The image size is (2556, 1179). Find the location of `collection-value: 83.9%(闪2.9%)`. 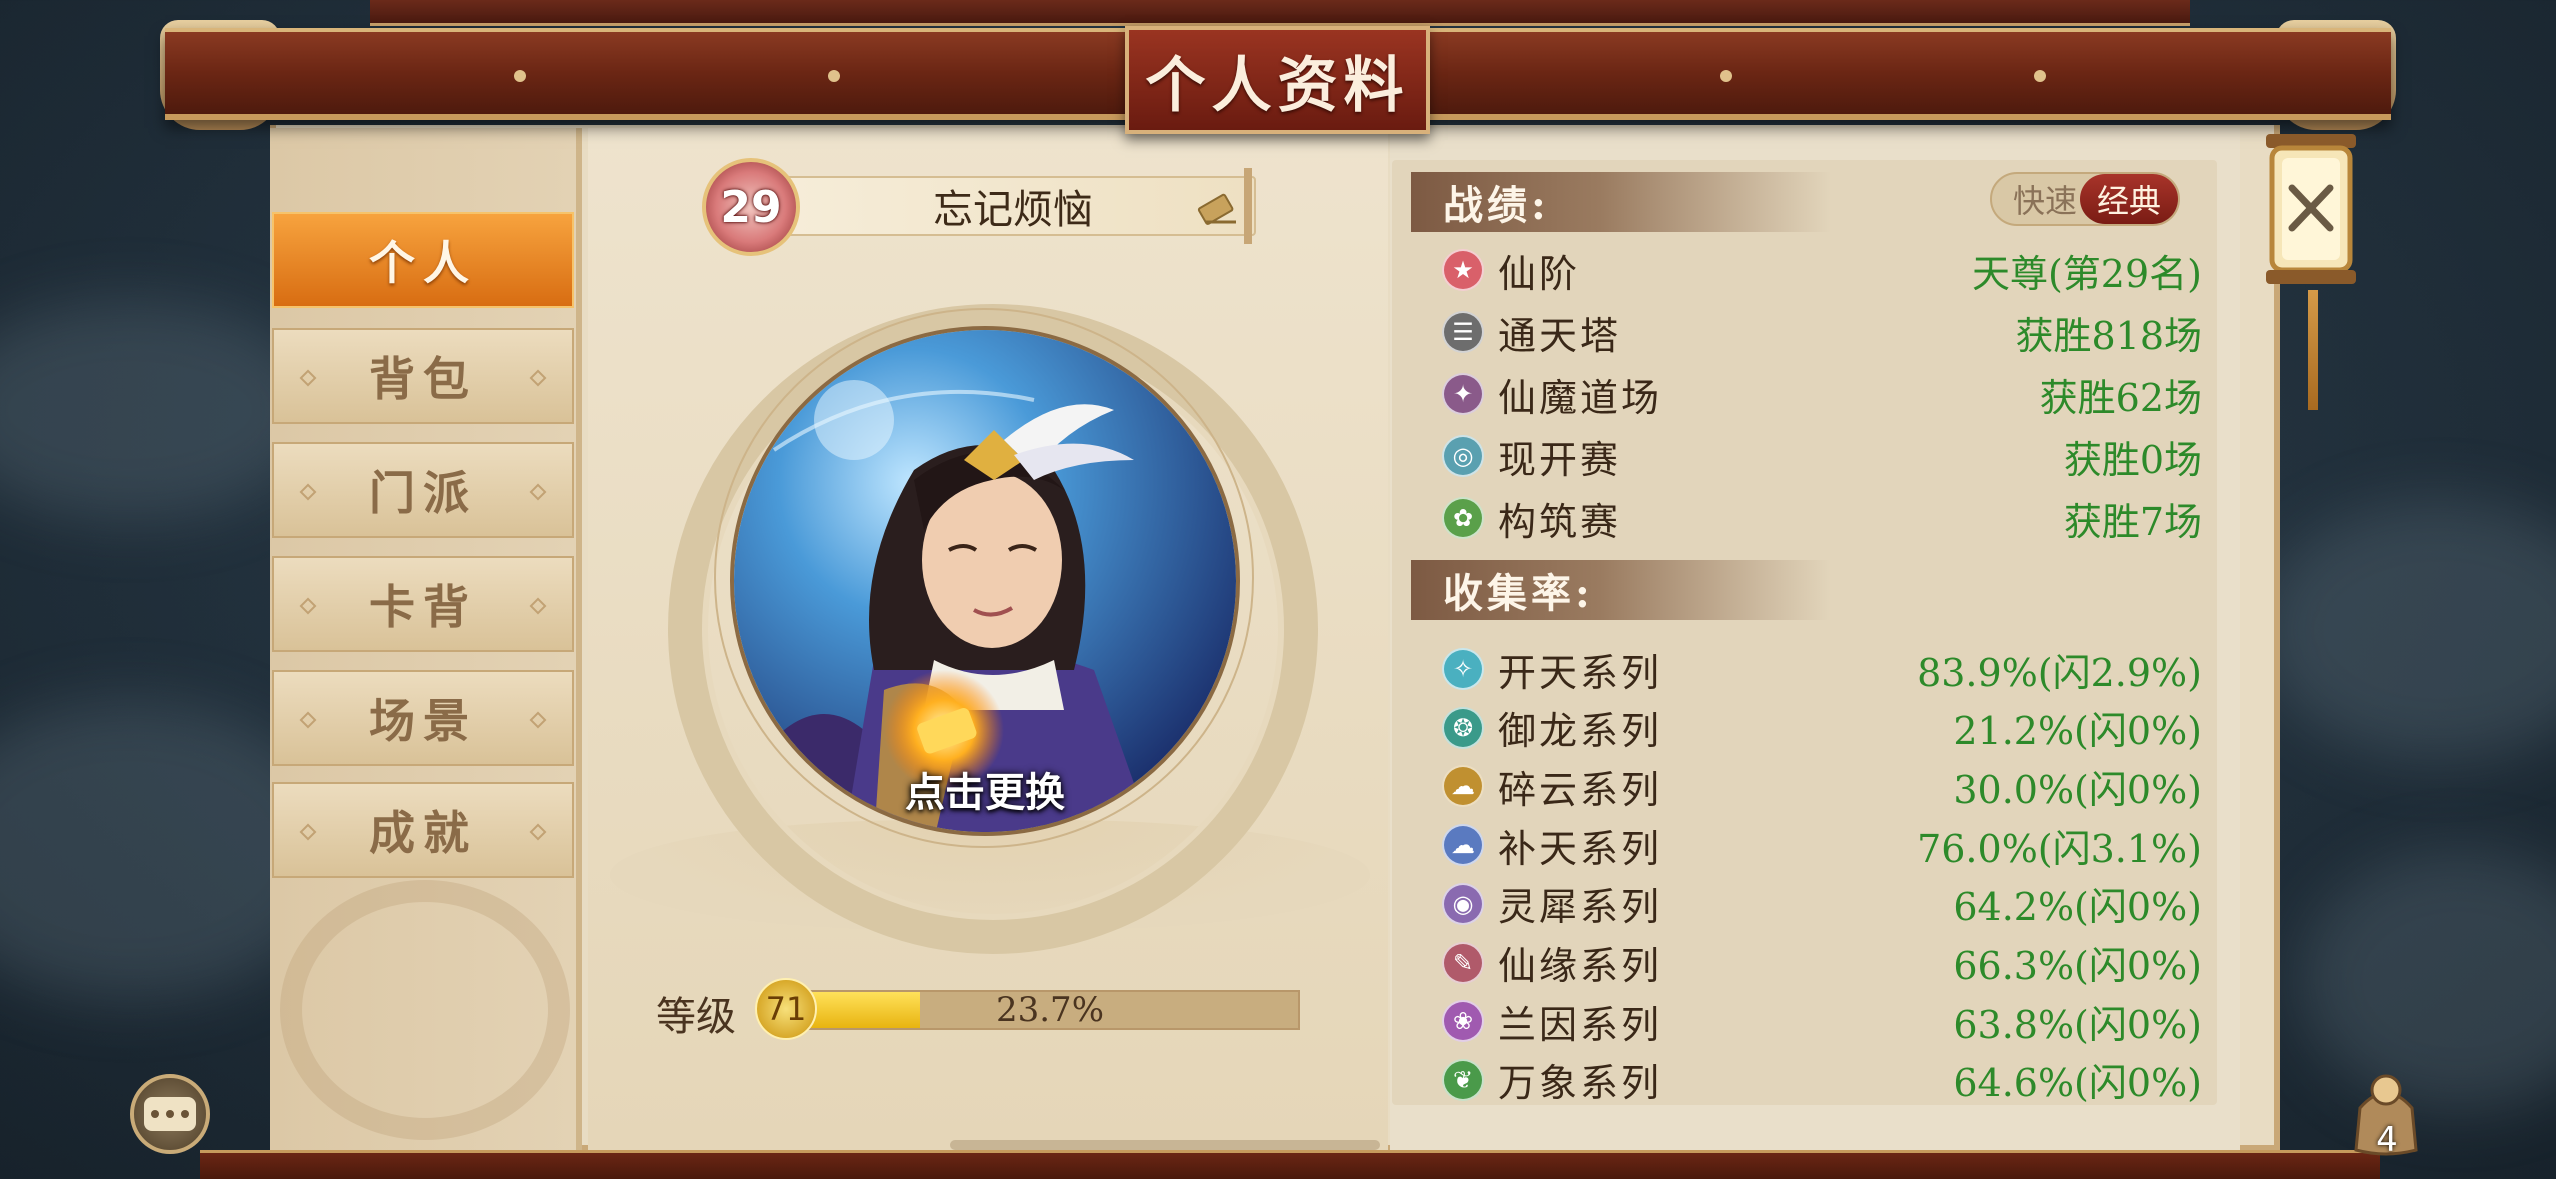

collection-value: 83.9%(闪2.9%) is located at coordinates (2059, 672).